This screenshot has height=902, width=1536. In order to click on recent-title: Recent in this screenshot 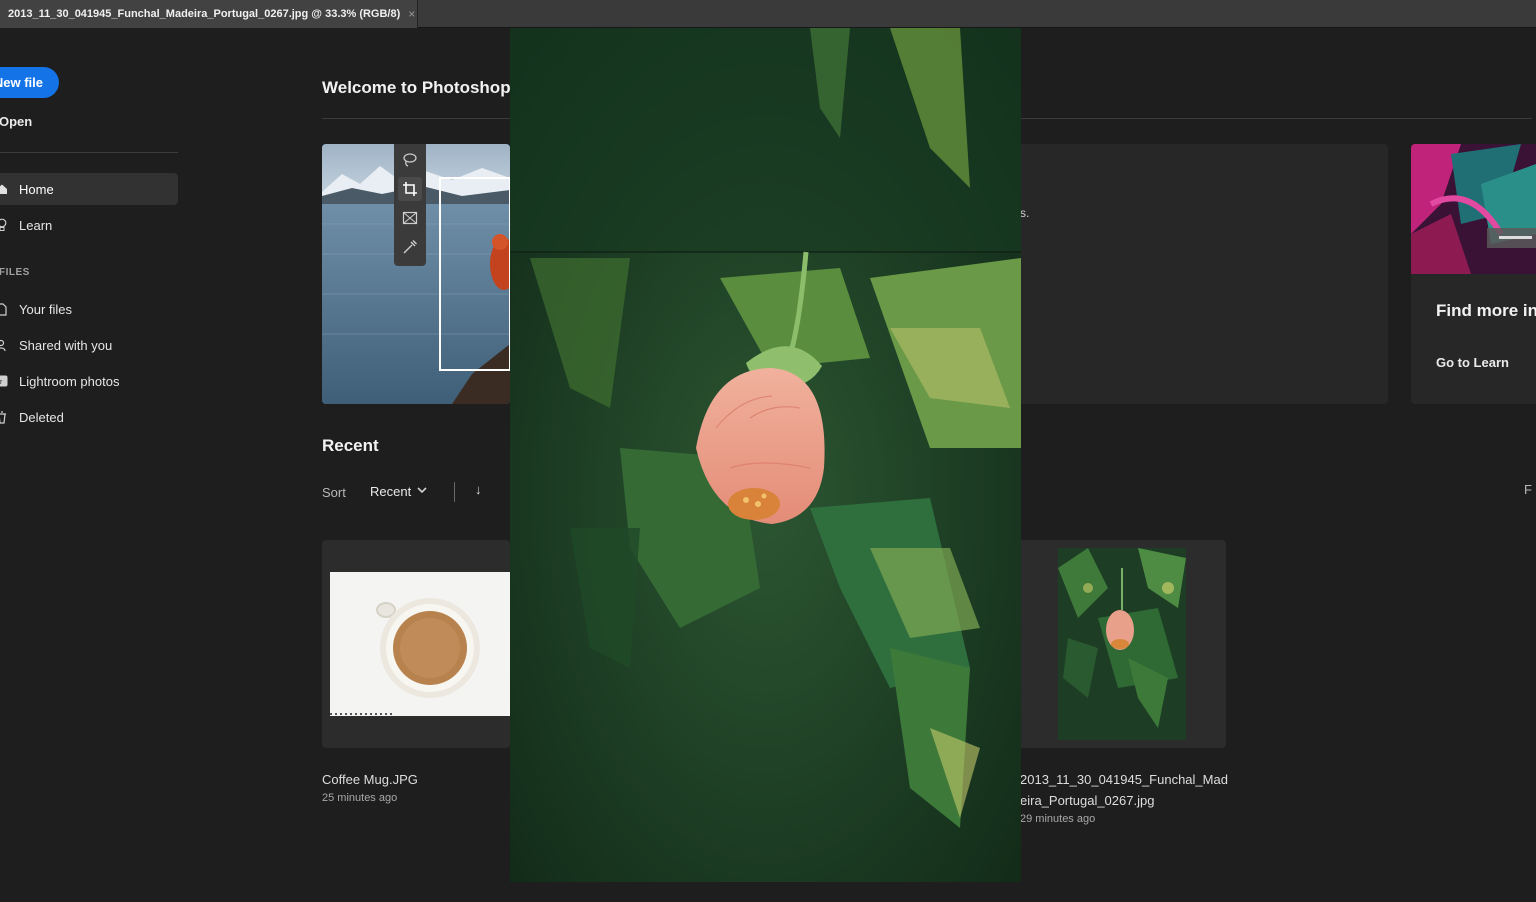, I will do `click(350, 445)`.